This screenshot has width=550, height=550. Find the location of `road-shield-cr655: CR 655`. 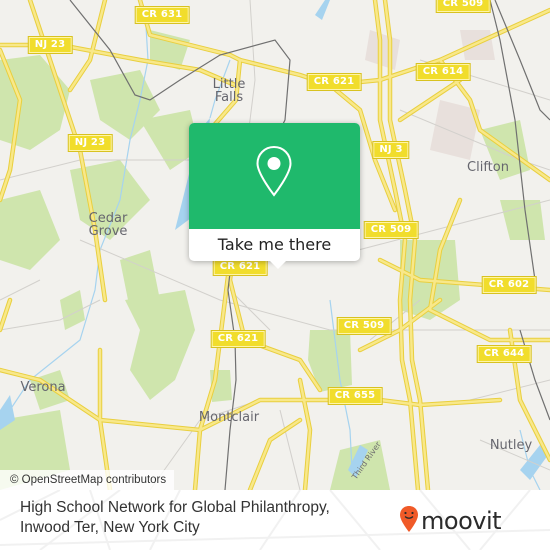

road-shield-cr655: CR 655 is located at coordinates (355, 396).